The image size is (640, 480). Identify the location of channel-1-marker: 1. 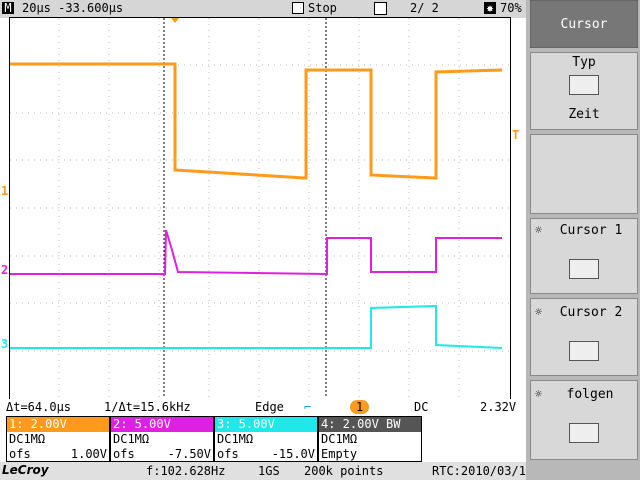
(4, 191).